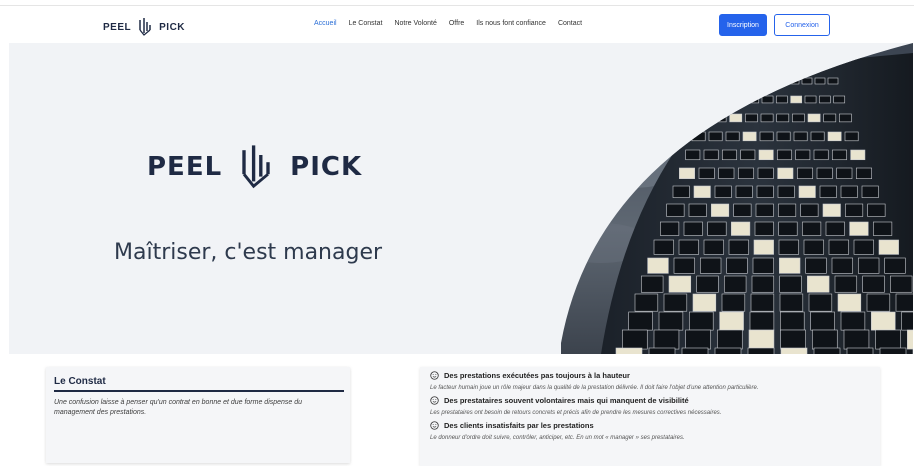 The width and height of the screenshot is (914, 466). Describe the element at coordinates (434, 425) in the screenshot. I see `smiley-face-icon` at that location.